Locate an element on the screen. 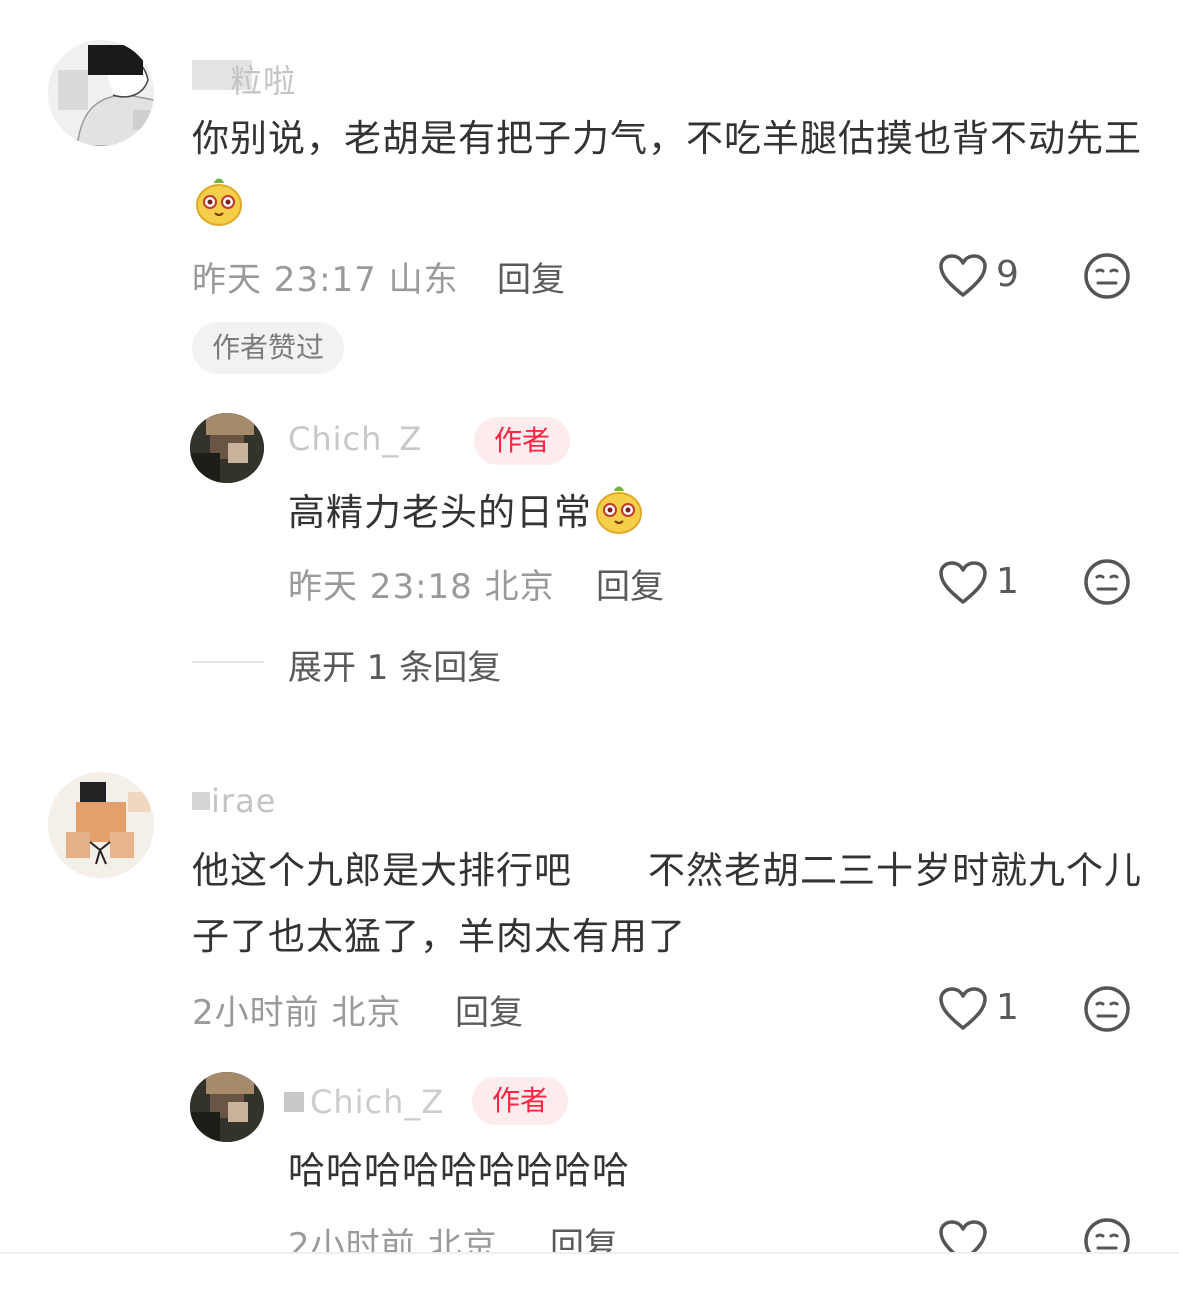 The width and height of the screenshot is (1179, 1289). reply-username: Chich_Z is located at coordinates (377, 1102).